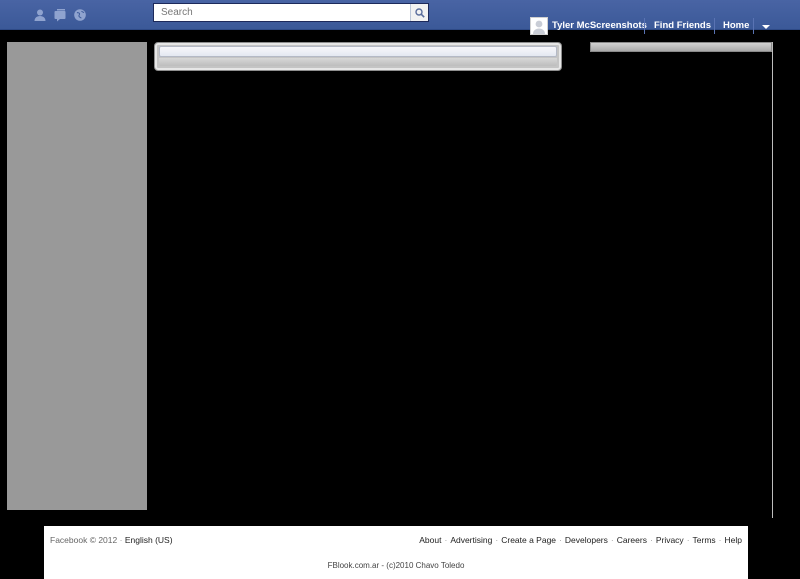 The height and width of the screenshot is (579, 800). I want to click on composer-input-area, so click(358, 51).